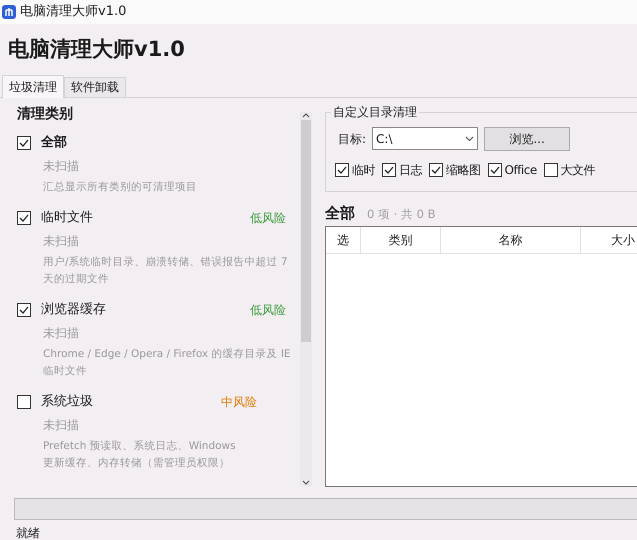 The width and height of the screenshot is (637, 540). I want to click on scroll-down-icon, so click(306, 483).